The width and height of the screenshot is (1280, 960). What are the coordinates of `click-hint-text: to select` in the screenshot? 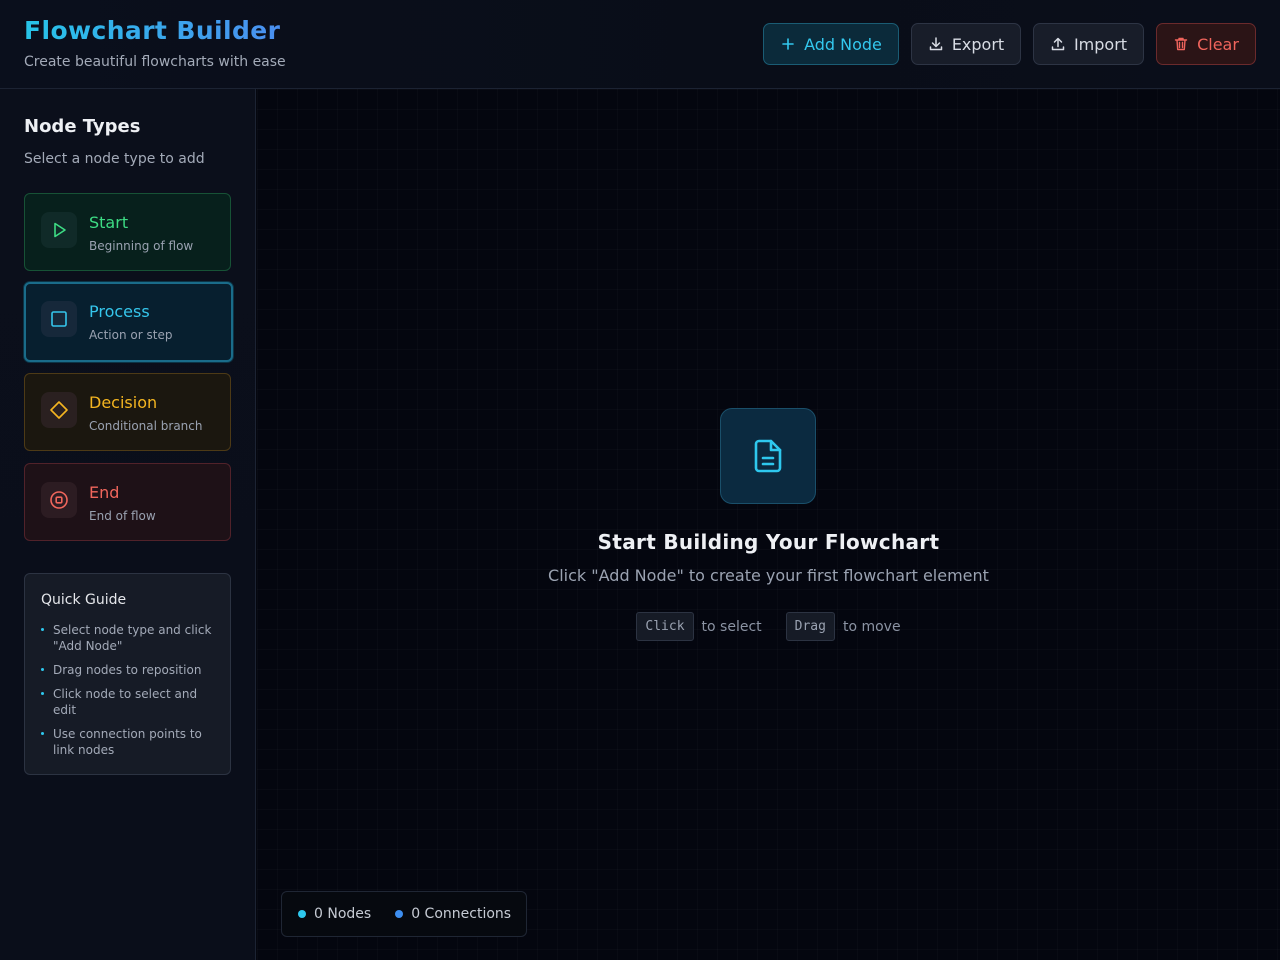 It's located at (731, 626).